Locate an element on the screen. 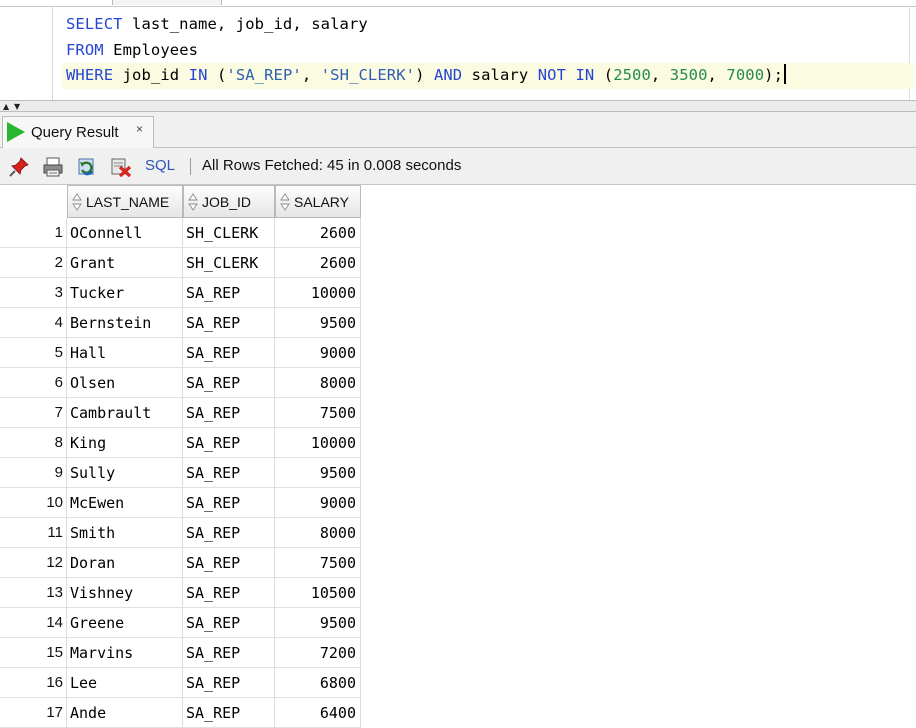 The width and height of the screenshot is (916, 728). cell-last-name: Sully is located at coordinates (125, 473).